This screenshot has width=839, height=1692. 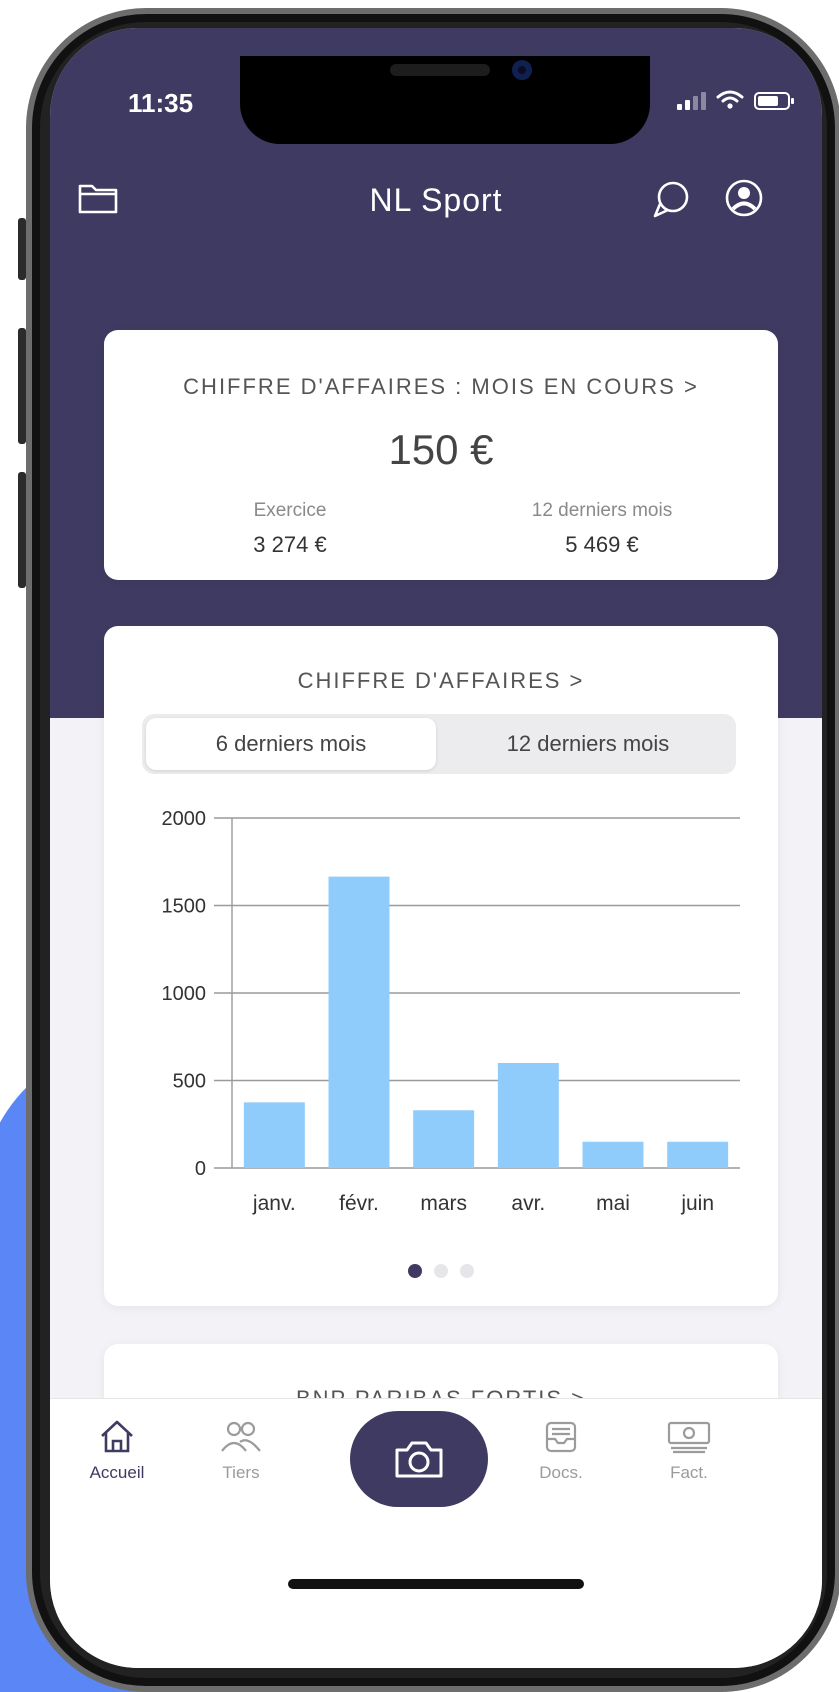 What do you see at coordinates (441, 387) in the screenshot?
I see `card-title: CHIFFRE D'AFFAIRES : MOIS EN COURS >` at bounding box center [441, 387].